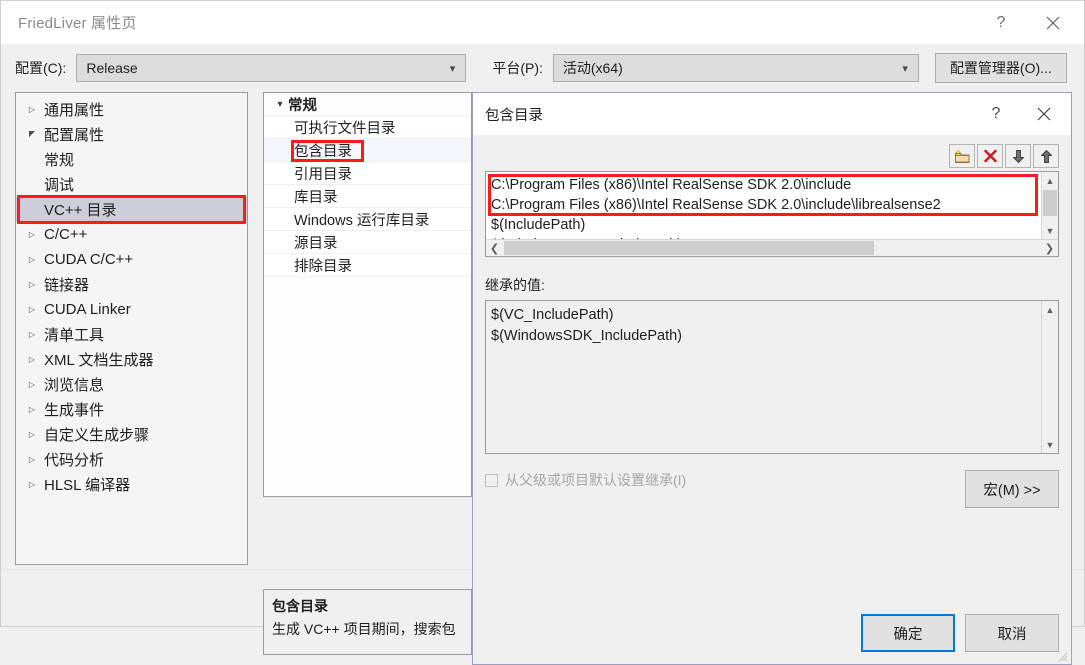 Image resolution: width=1085 pixels, height=665 pixels. Describe the element at coordinates (990, 156) in the screenshot. I see `delete-icon` at that location.